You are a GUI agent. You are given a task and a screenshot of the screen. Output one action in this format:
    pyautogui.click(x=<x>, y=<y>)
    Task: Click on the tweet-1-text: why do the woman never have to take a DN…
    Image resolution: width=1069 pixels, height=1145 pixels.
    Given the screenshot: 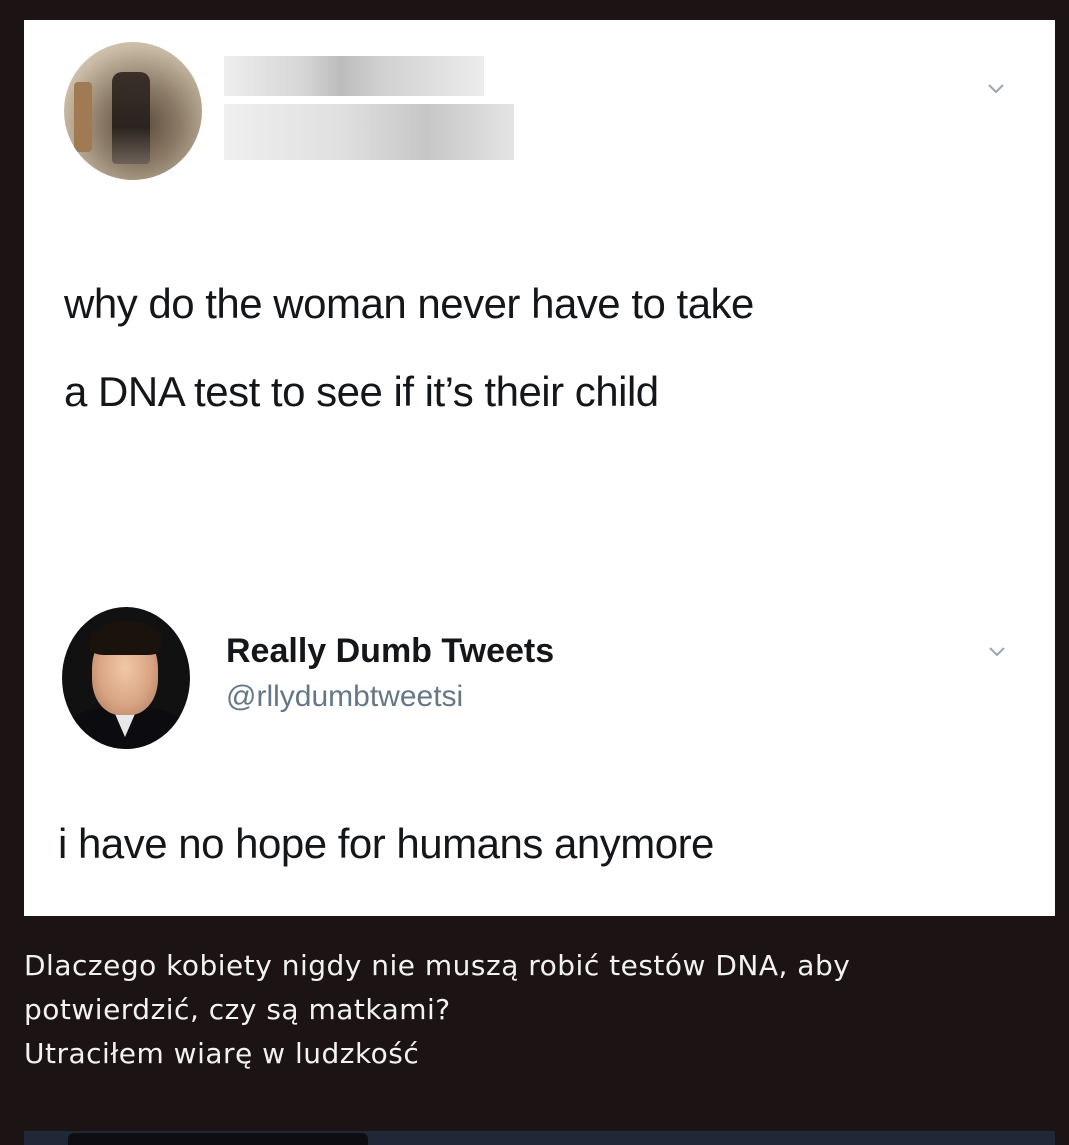 What is the action you would take?
    pyautogui.click(x=544, y=348)
    